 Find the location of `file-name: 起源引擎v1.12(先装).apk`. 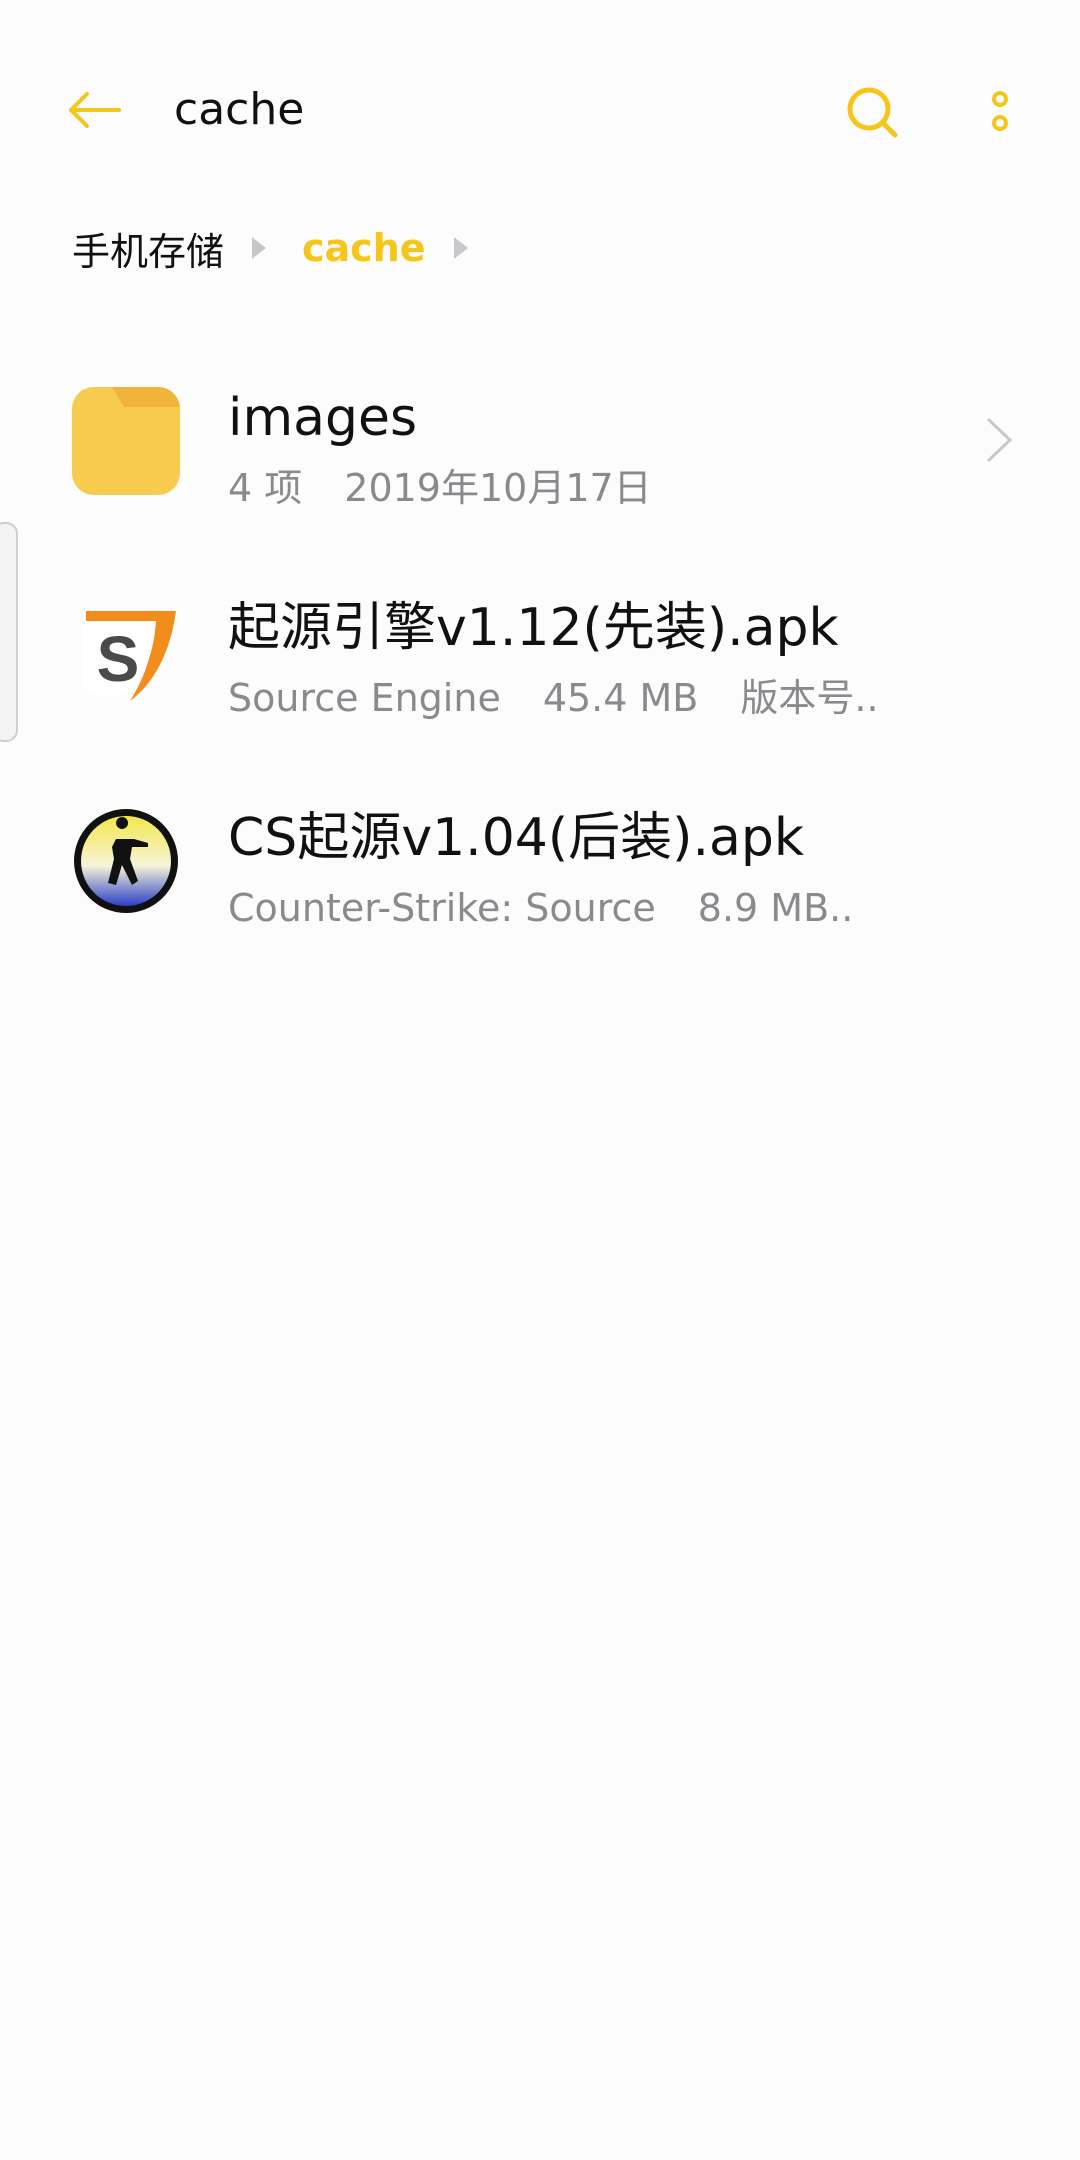

file-name: 起源引擎v1.12(先装).apk is located at coordinates (533, 628).